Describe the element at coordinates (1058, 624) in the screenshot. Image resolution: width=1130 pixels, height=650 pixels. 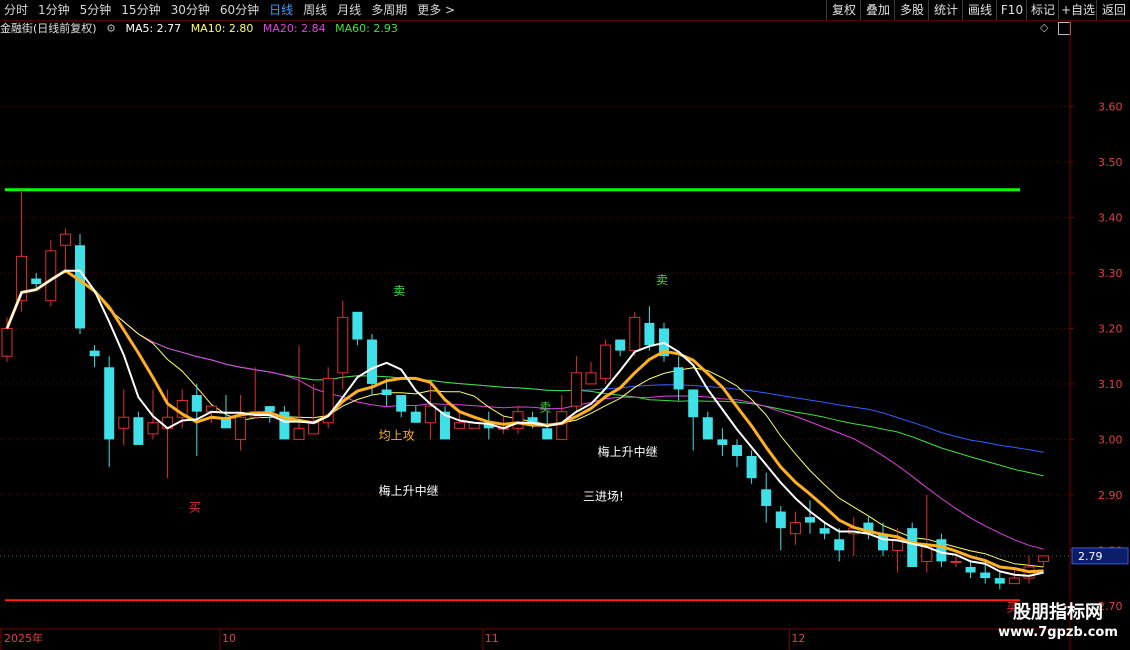
I see `watermark: 股朋指标网 www.7gpzb.com` at that location.